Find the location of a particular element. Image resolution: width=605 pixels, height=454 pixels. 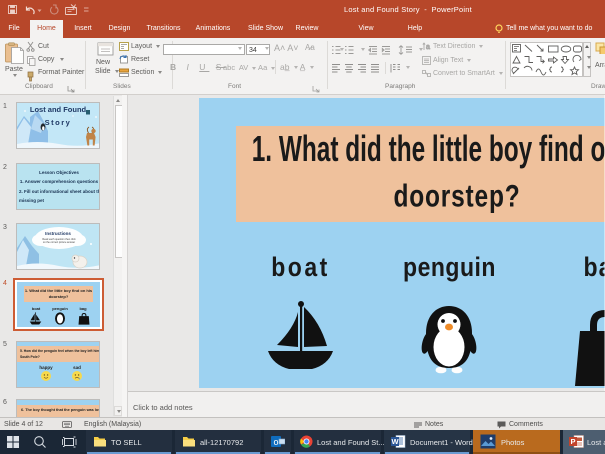

svg-text: W is located at coordinates (395, 441).